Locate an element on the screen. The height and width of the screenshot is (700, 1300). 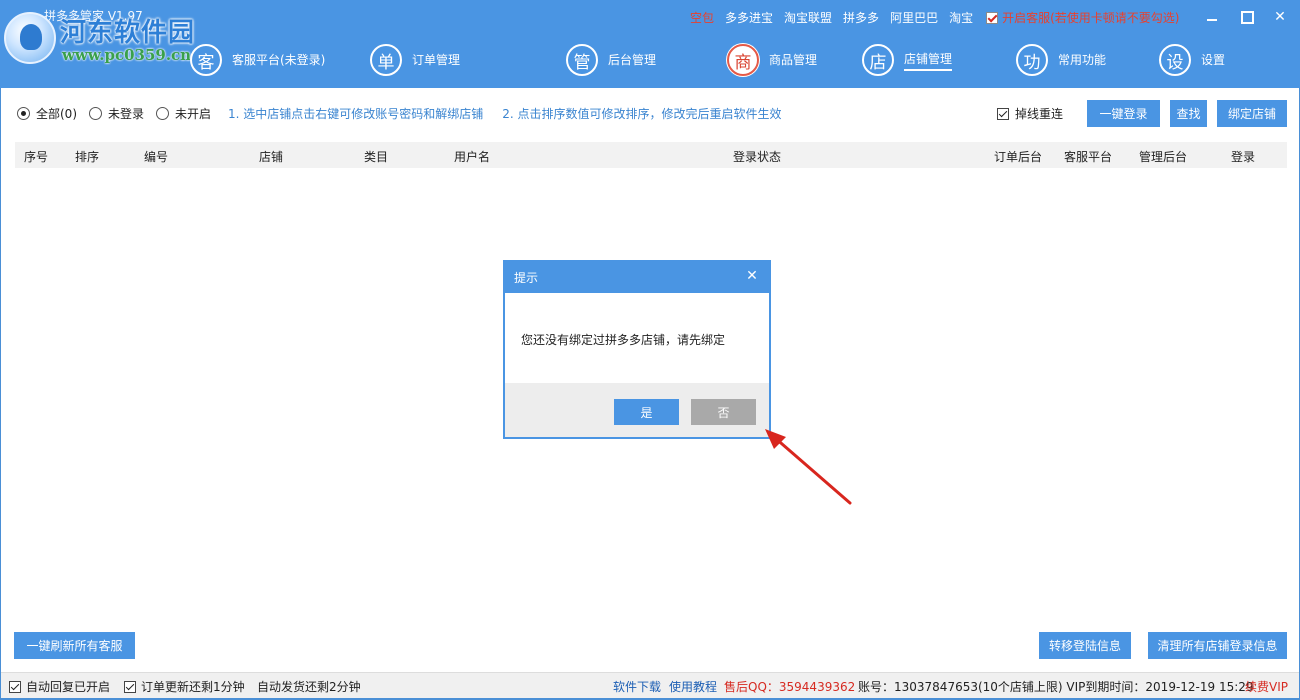
link-duoduojinbao: 多多进宝 is located at coordinates (749, 17).